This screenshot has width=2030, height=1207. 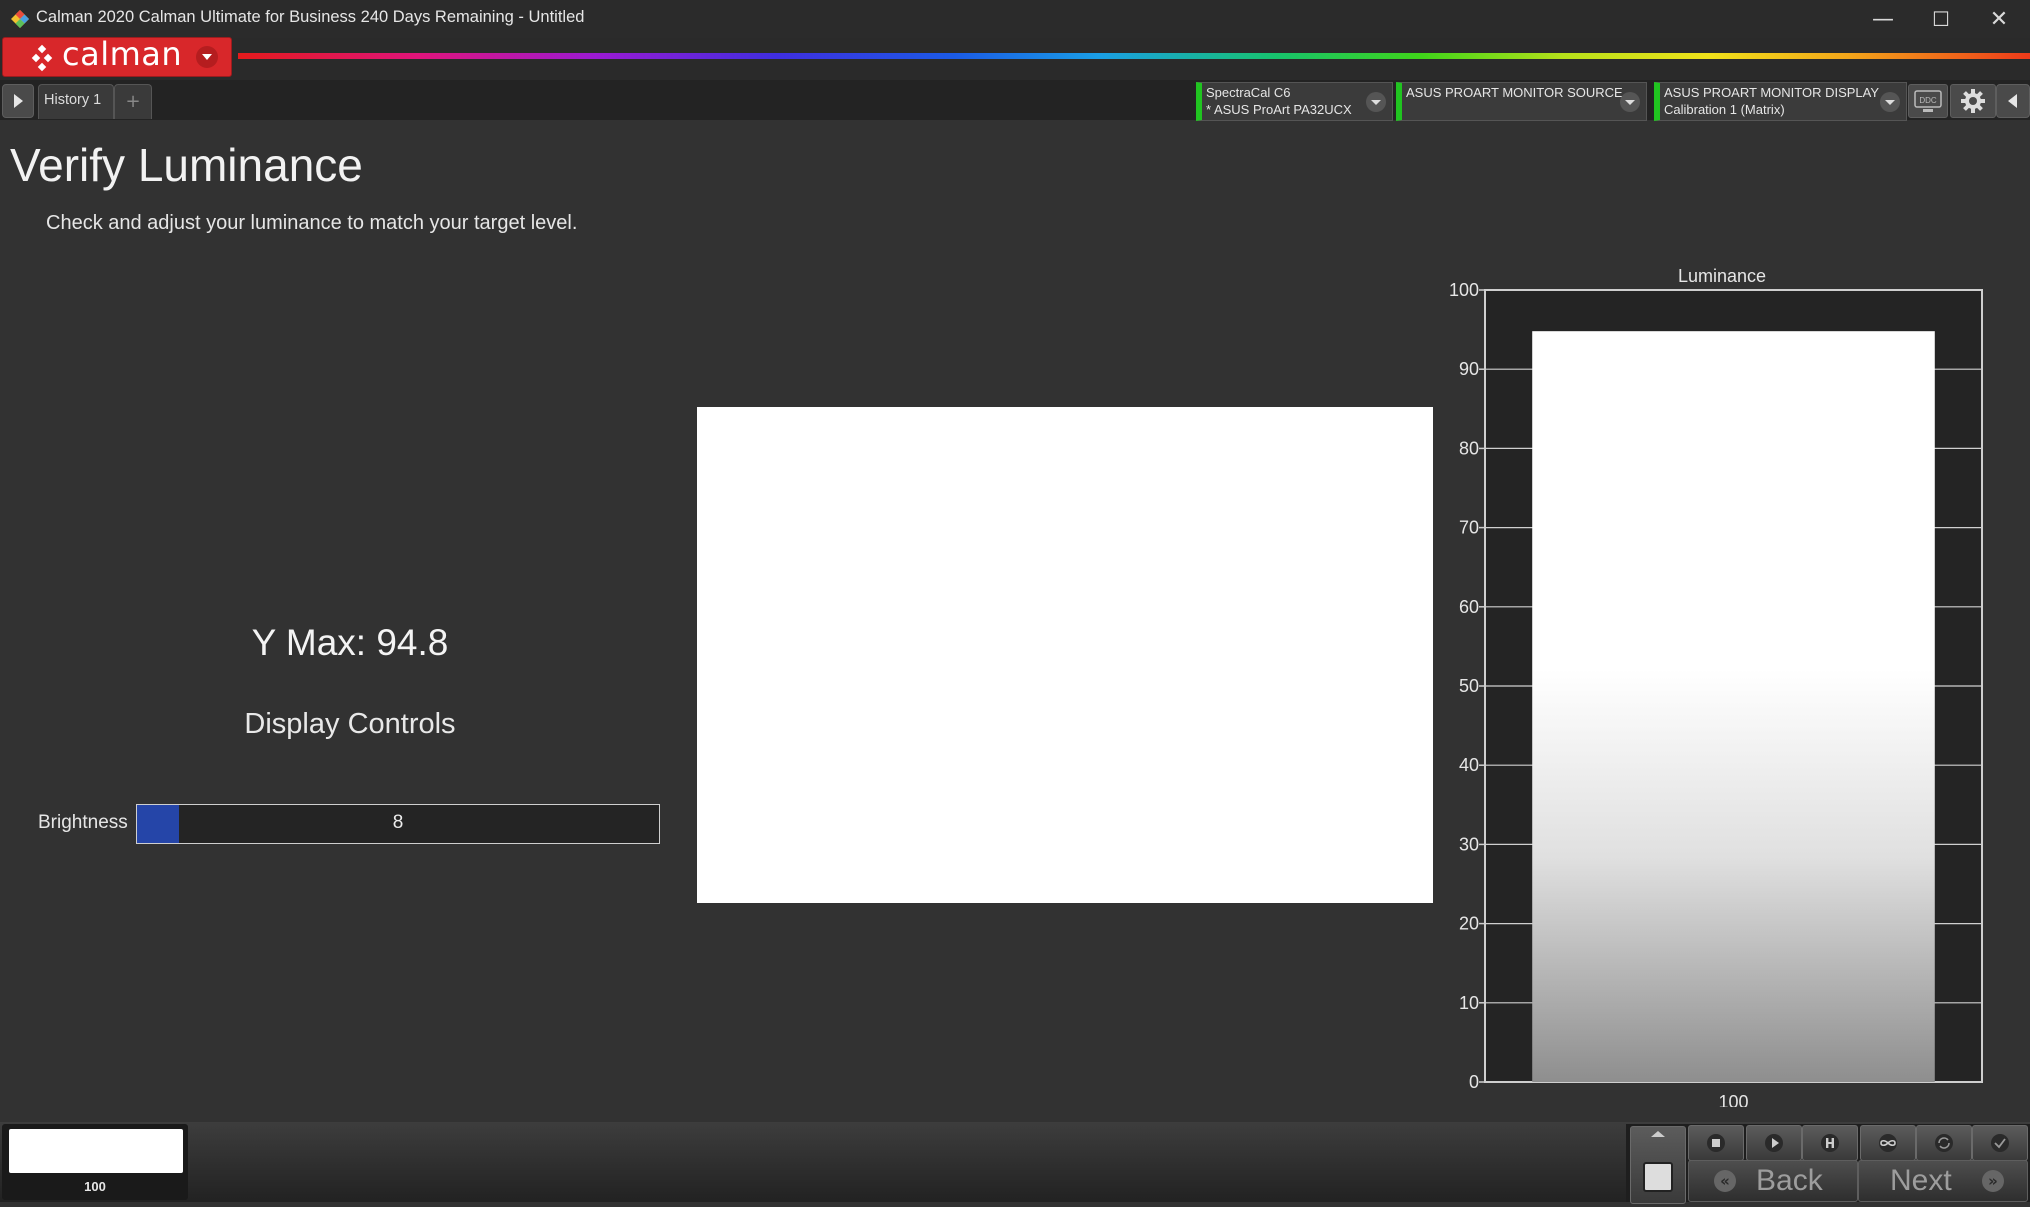 What do you see at coordinates (95, 1186) in the screenshot?
I see `patch-thumbnail-label: 100` at bounding box center [95, 1186].